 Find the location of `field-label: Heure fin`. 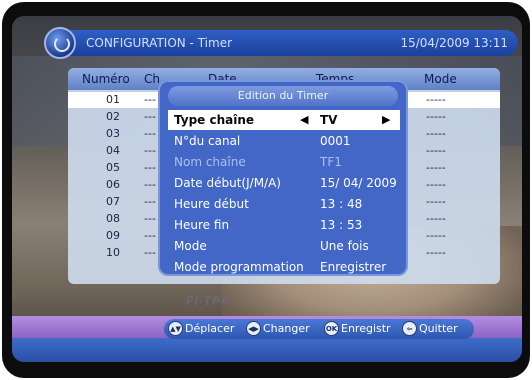

field-label: Heure fin is located at coordinates (202, 225).